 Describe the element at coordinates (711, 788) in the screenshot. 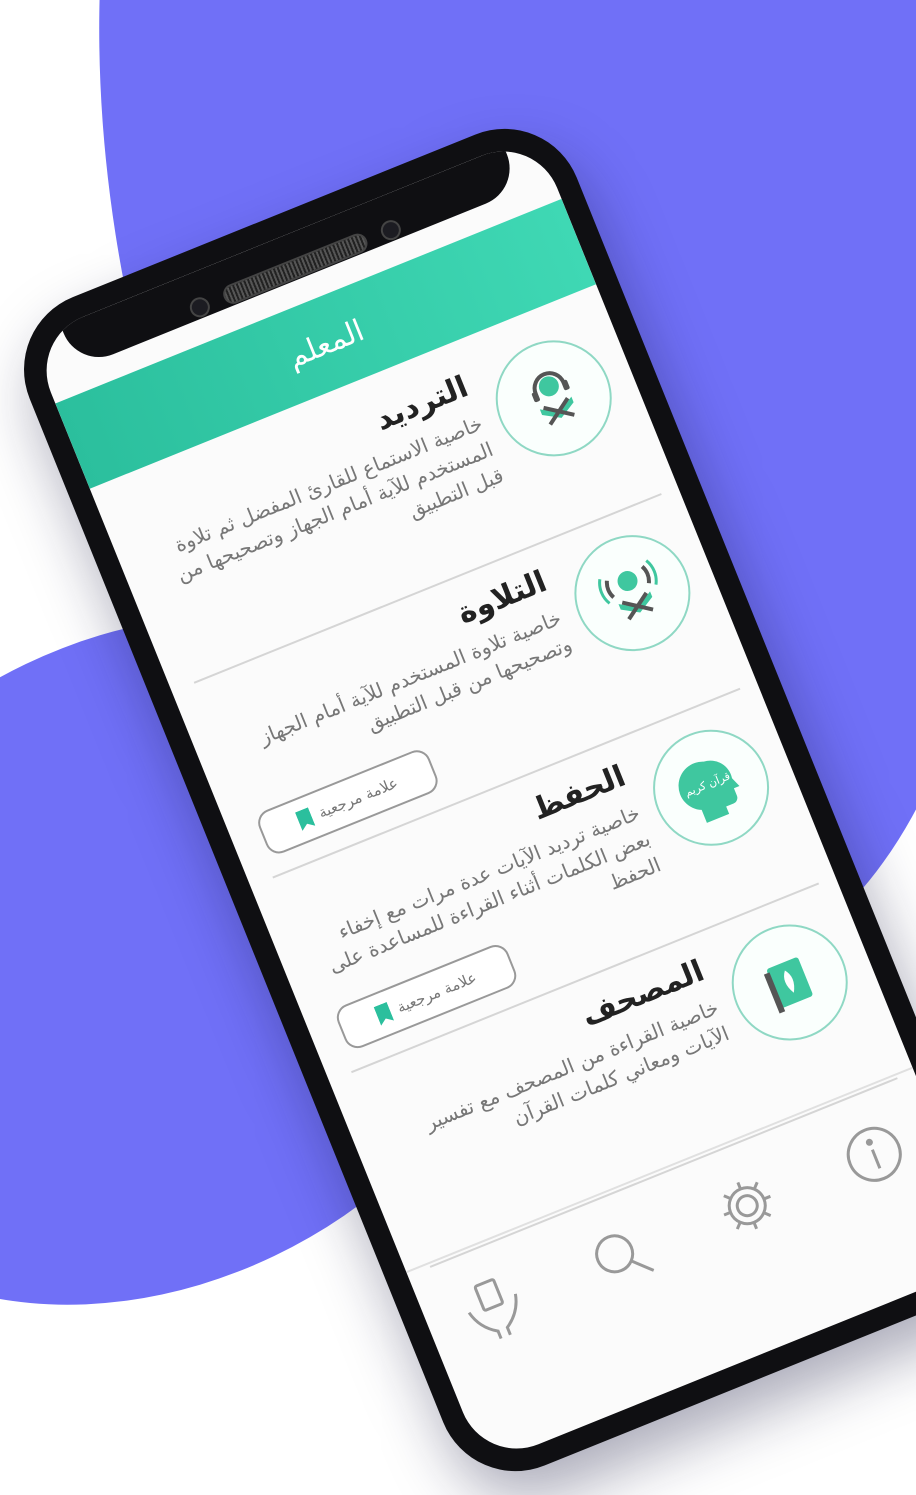

I see `quran-head-icon: قرآن كريم` at that location.